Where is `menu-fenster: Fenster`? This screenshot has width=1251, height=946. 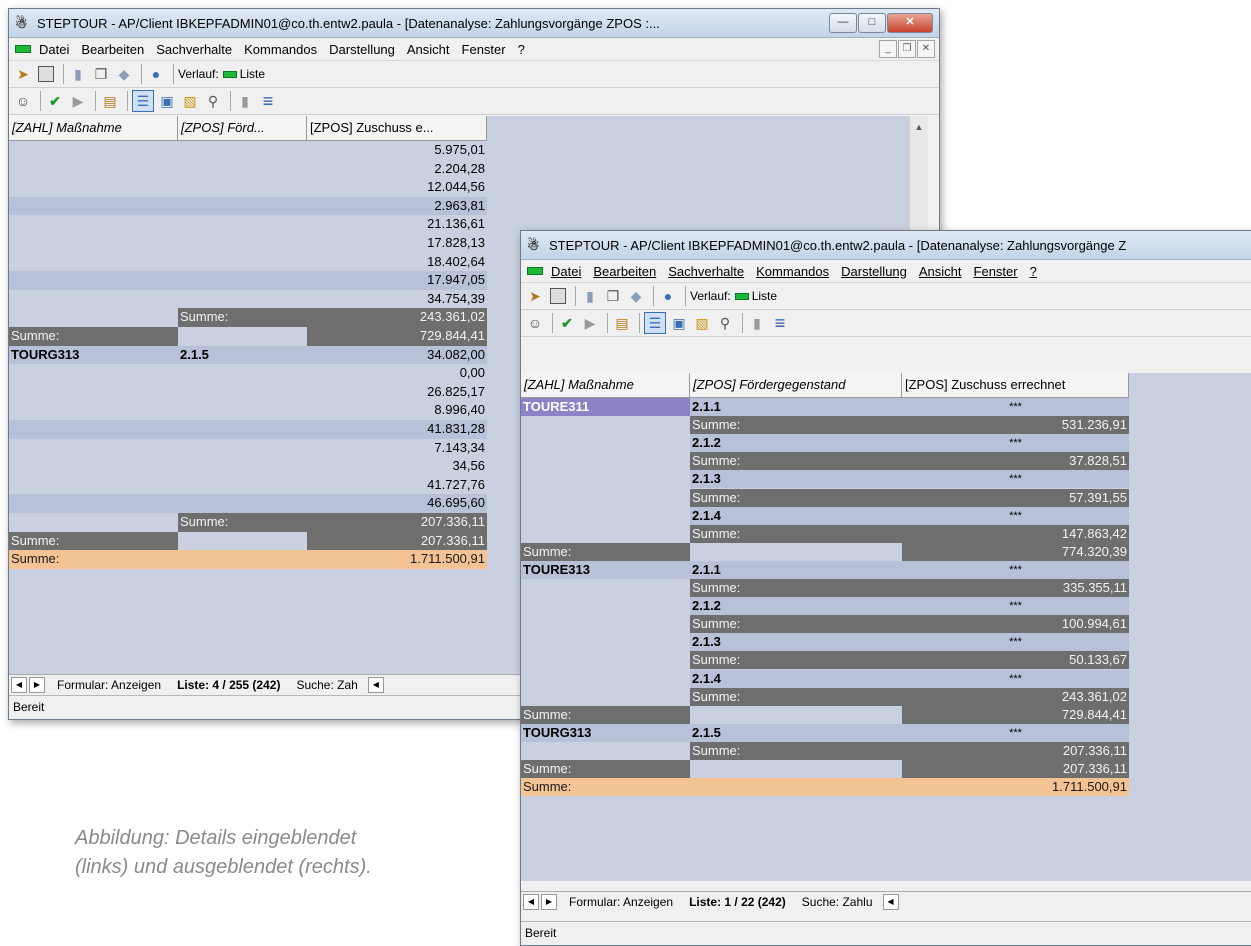
menu-fenster: Fenster is located at coordinates (484, 49).